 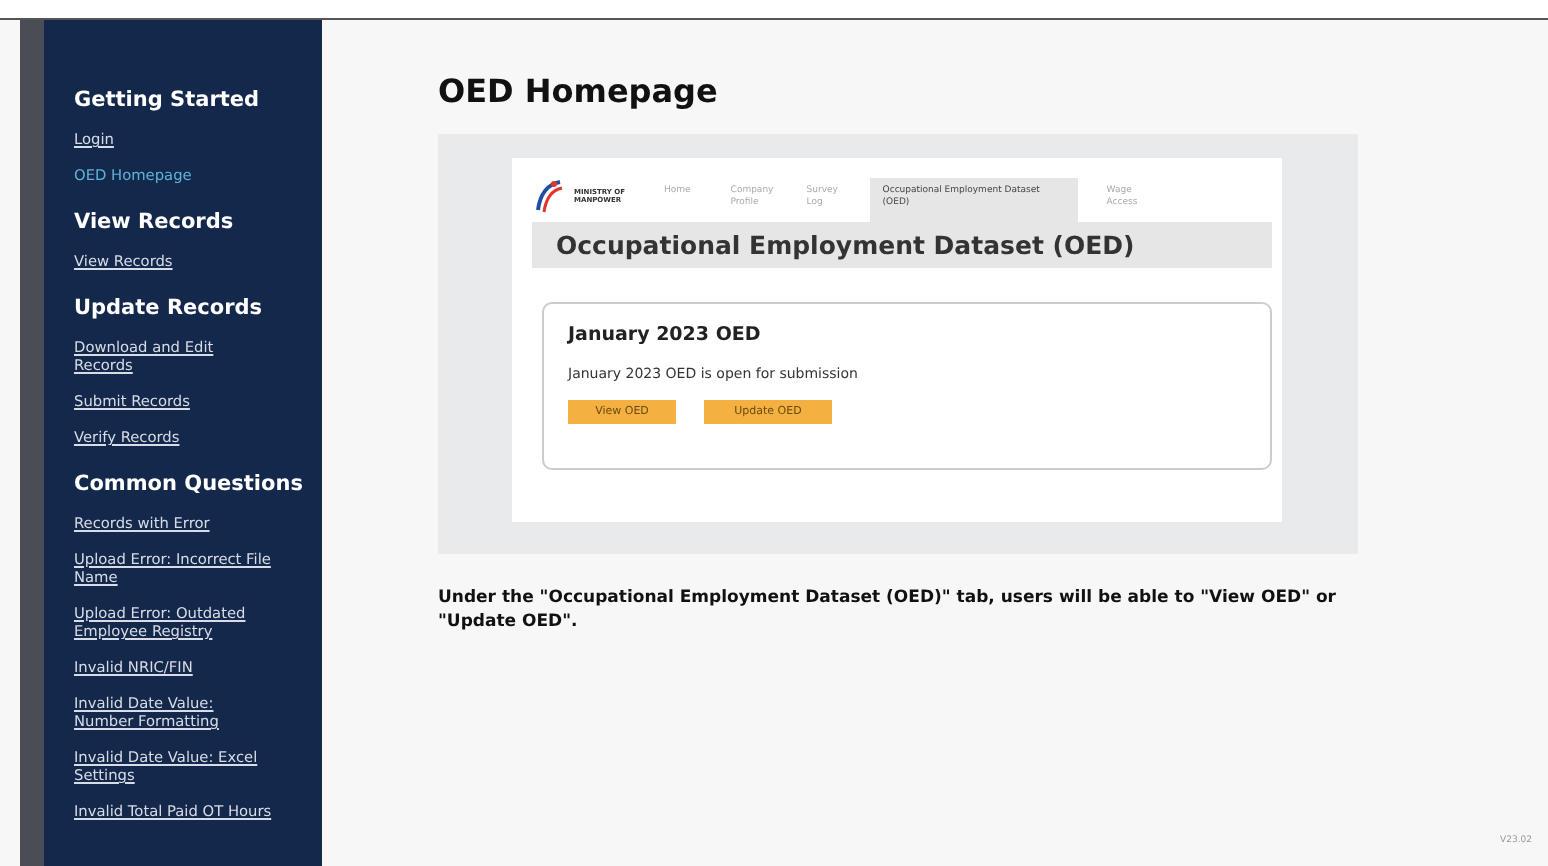 What do you see at coordinates (168, 100) in the screenshot?
I see `section-heading: Getting Started` at bounding box center [168, 100].